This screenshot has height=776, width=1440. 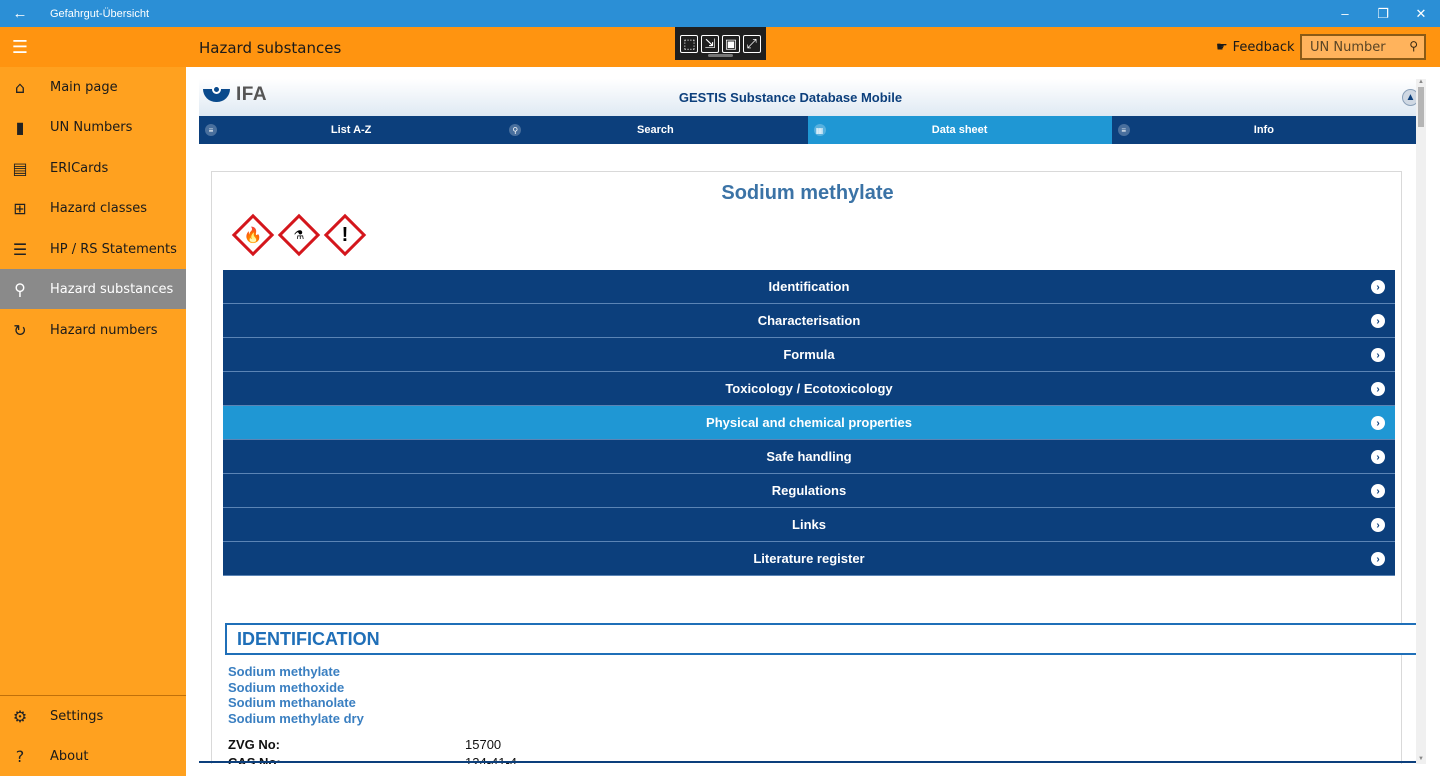 What do you see at coordinates (1421, 760) in the screenshot?
I see `scroll-down-arrow-icon: ▼` at bounding box center [1421, 760].